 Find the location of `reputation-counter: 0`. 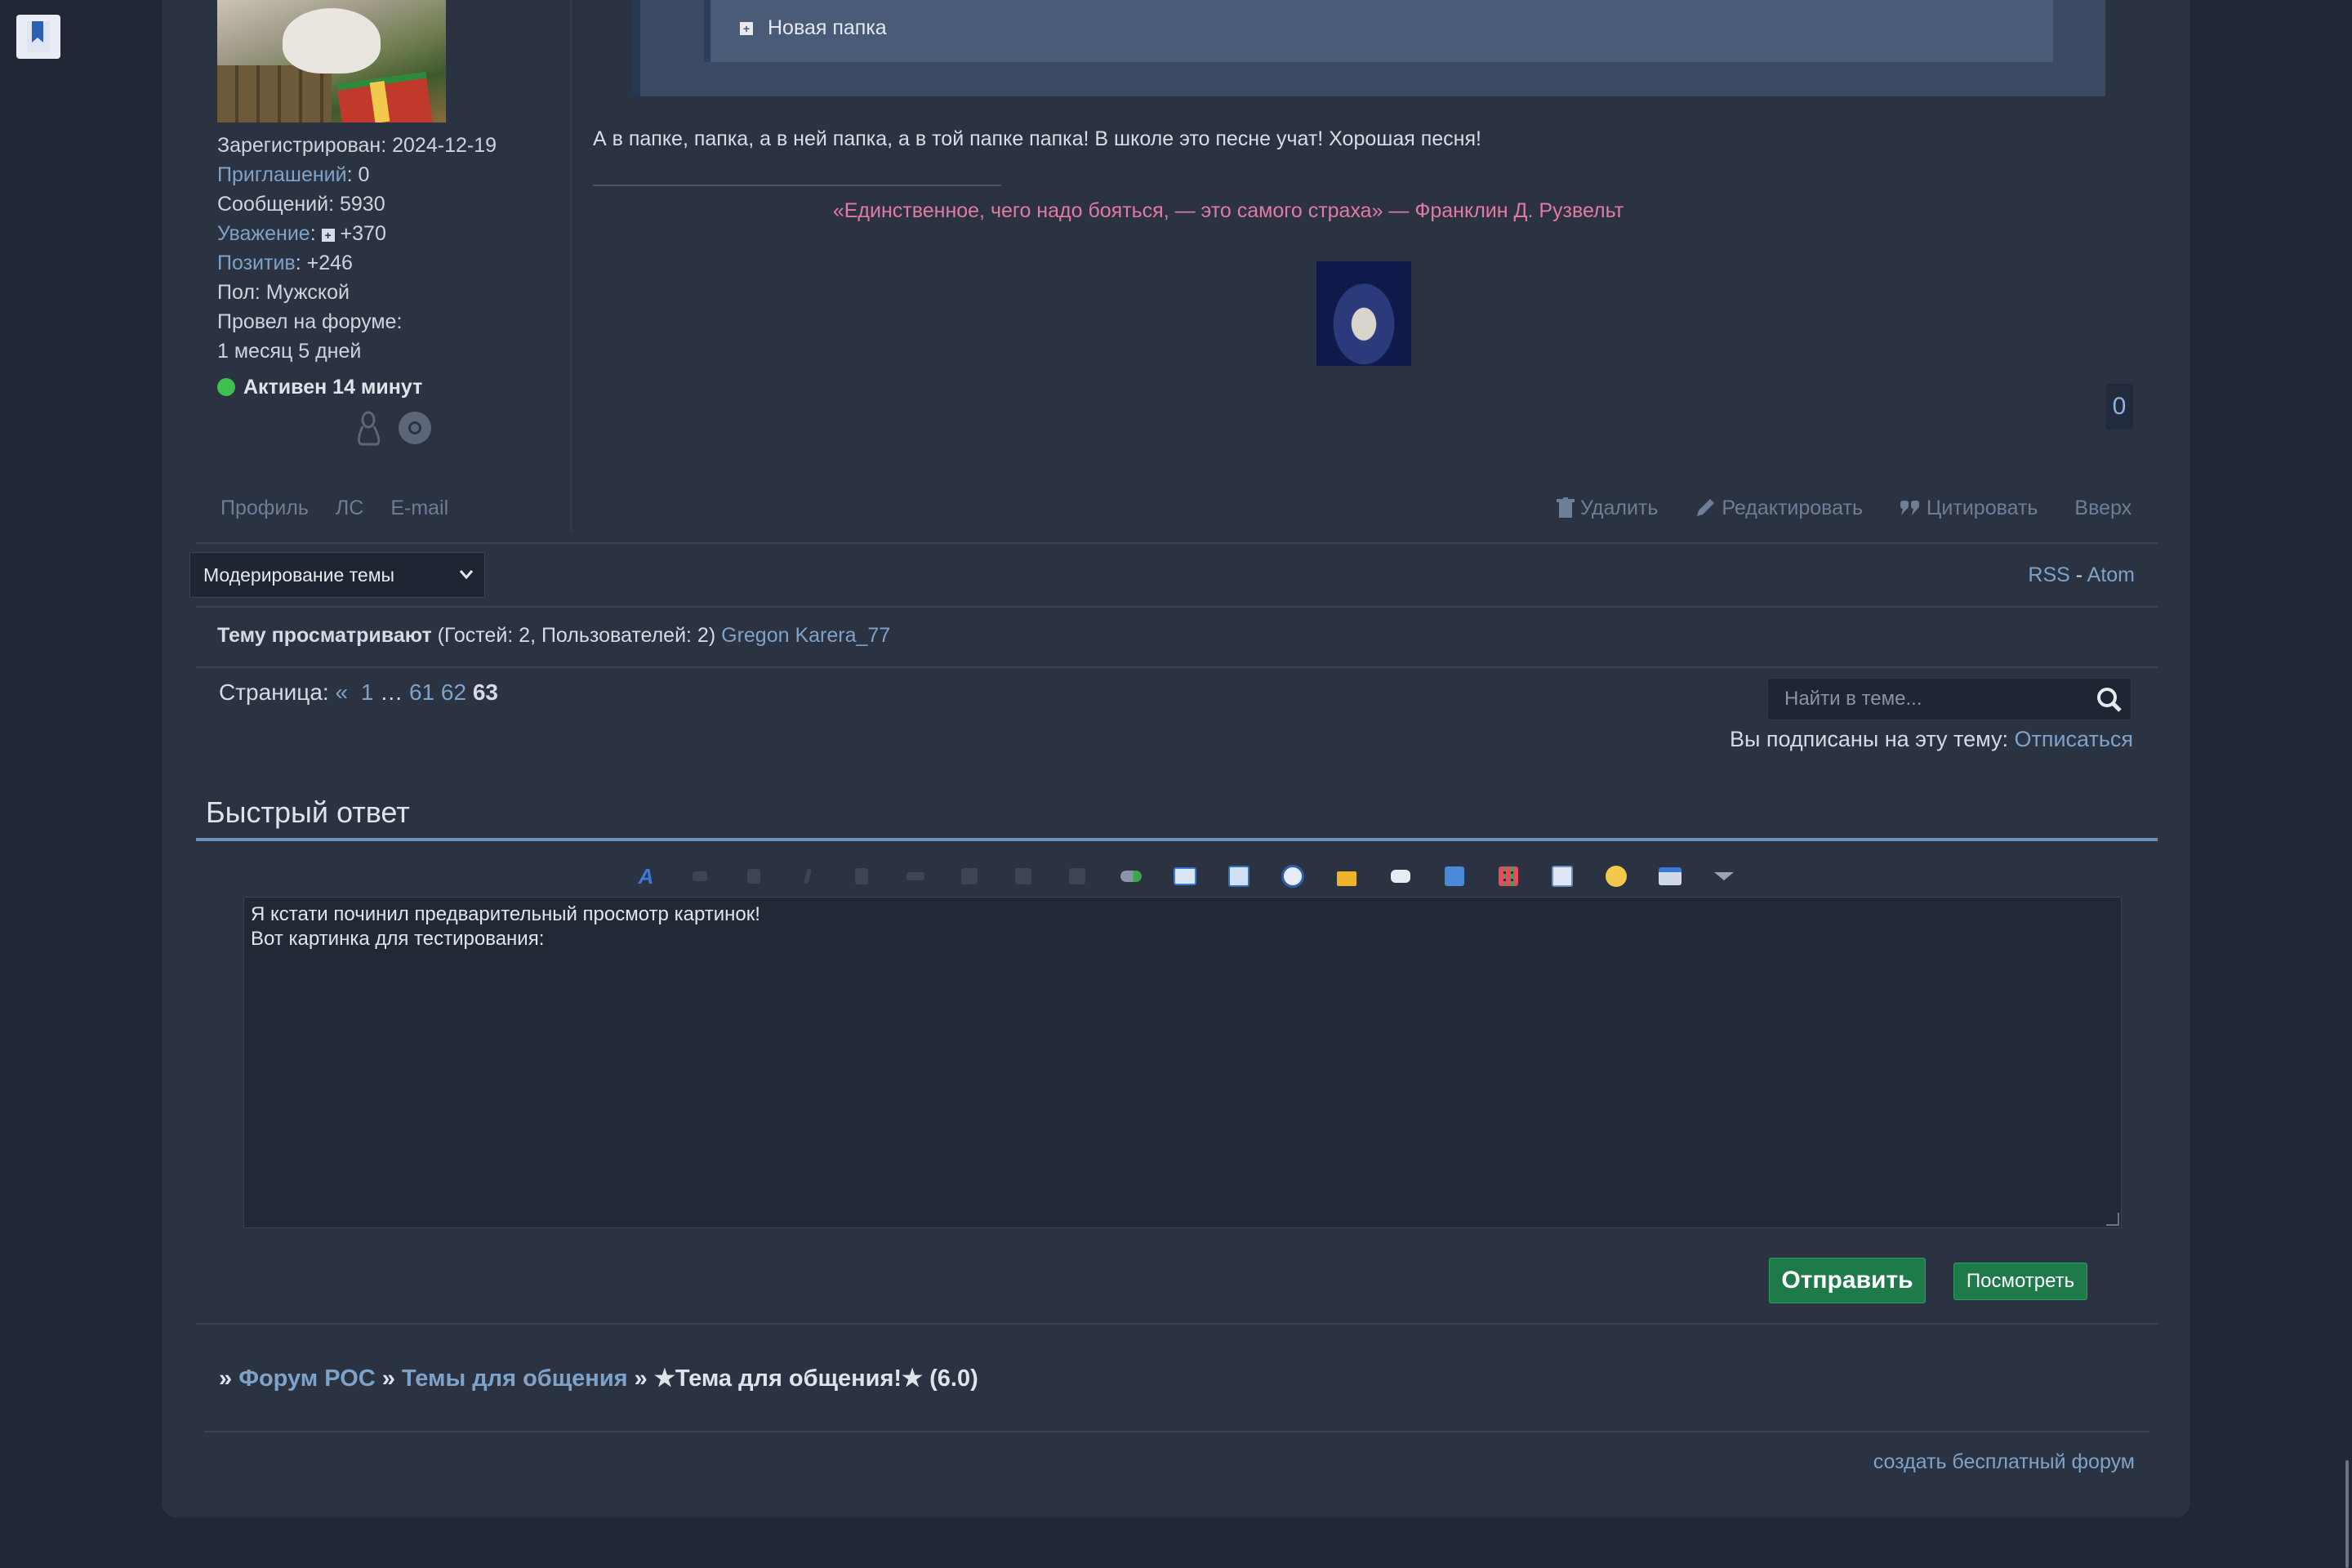

reputation-counter: 0 is located at coordinates (2119, 407).